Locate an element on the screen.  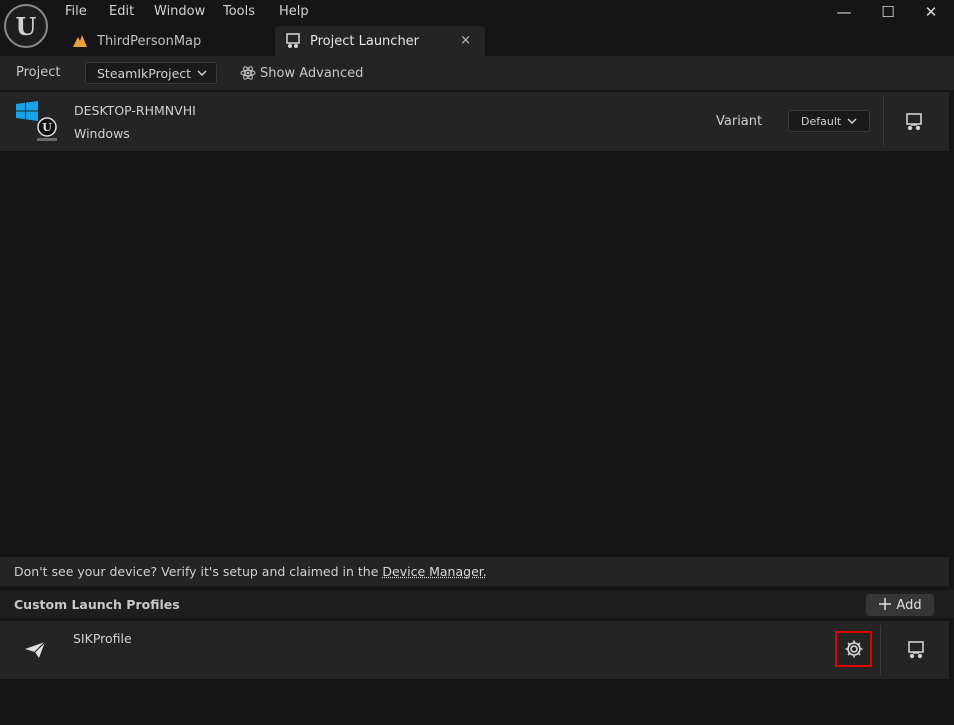
launcher-icon is located at coordinates (293, 41).